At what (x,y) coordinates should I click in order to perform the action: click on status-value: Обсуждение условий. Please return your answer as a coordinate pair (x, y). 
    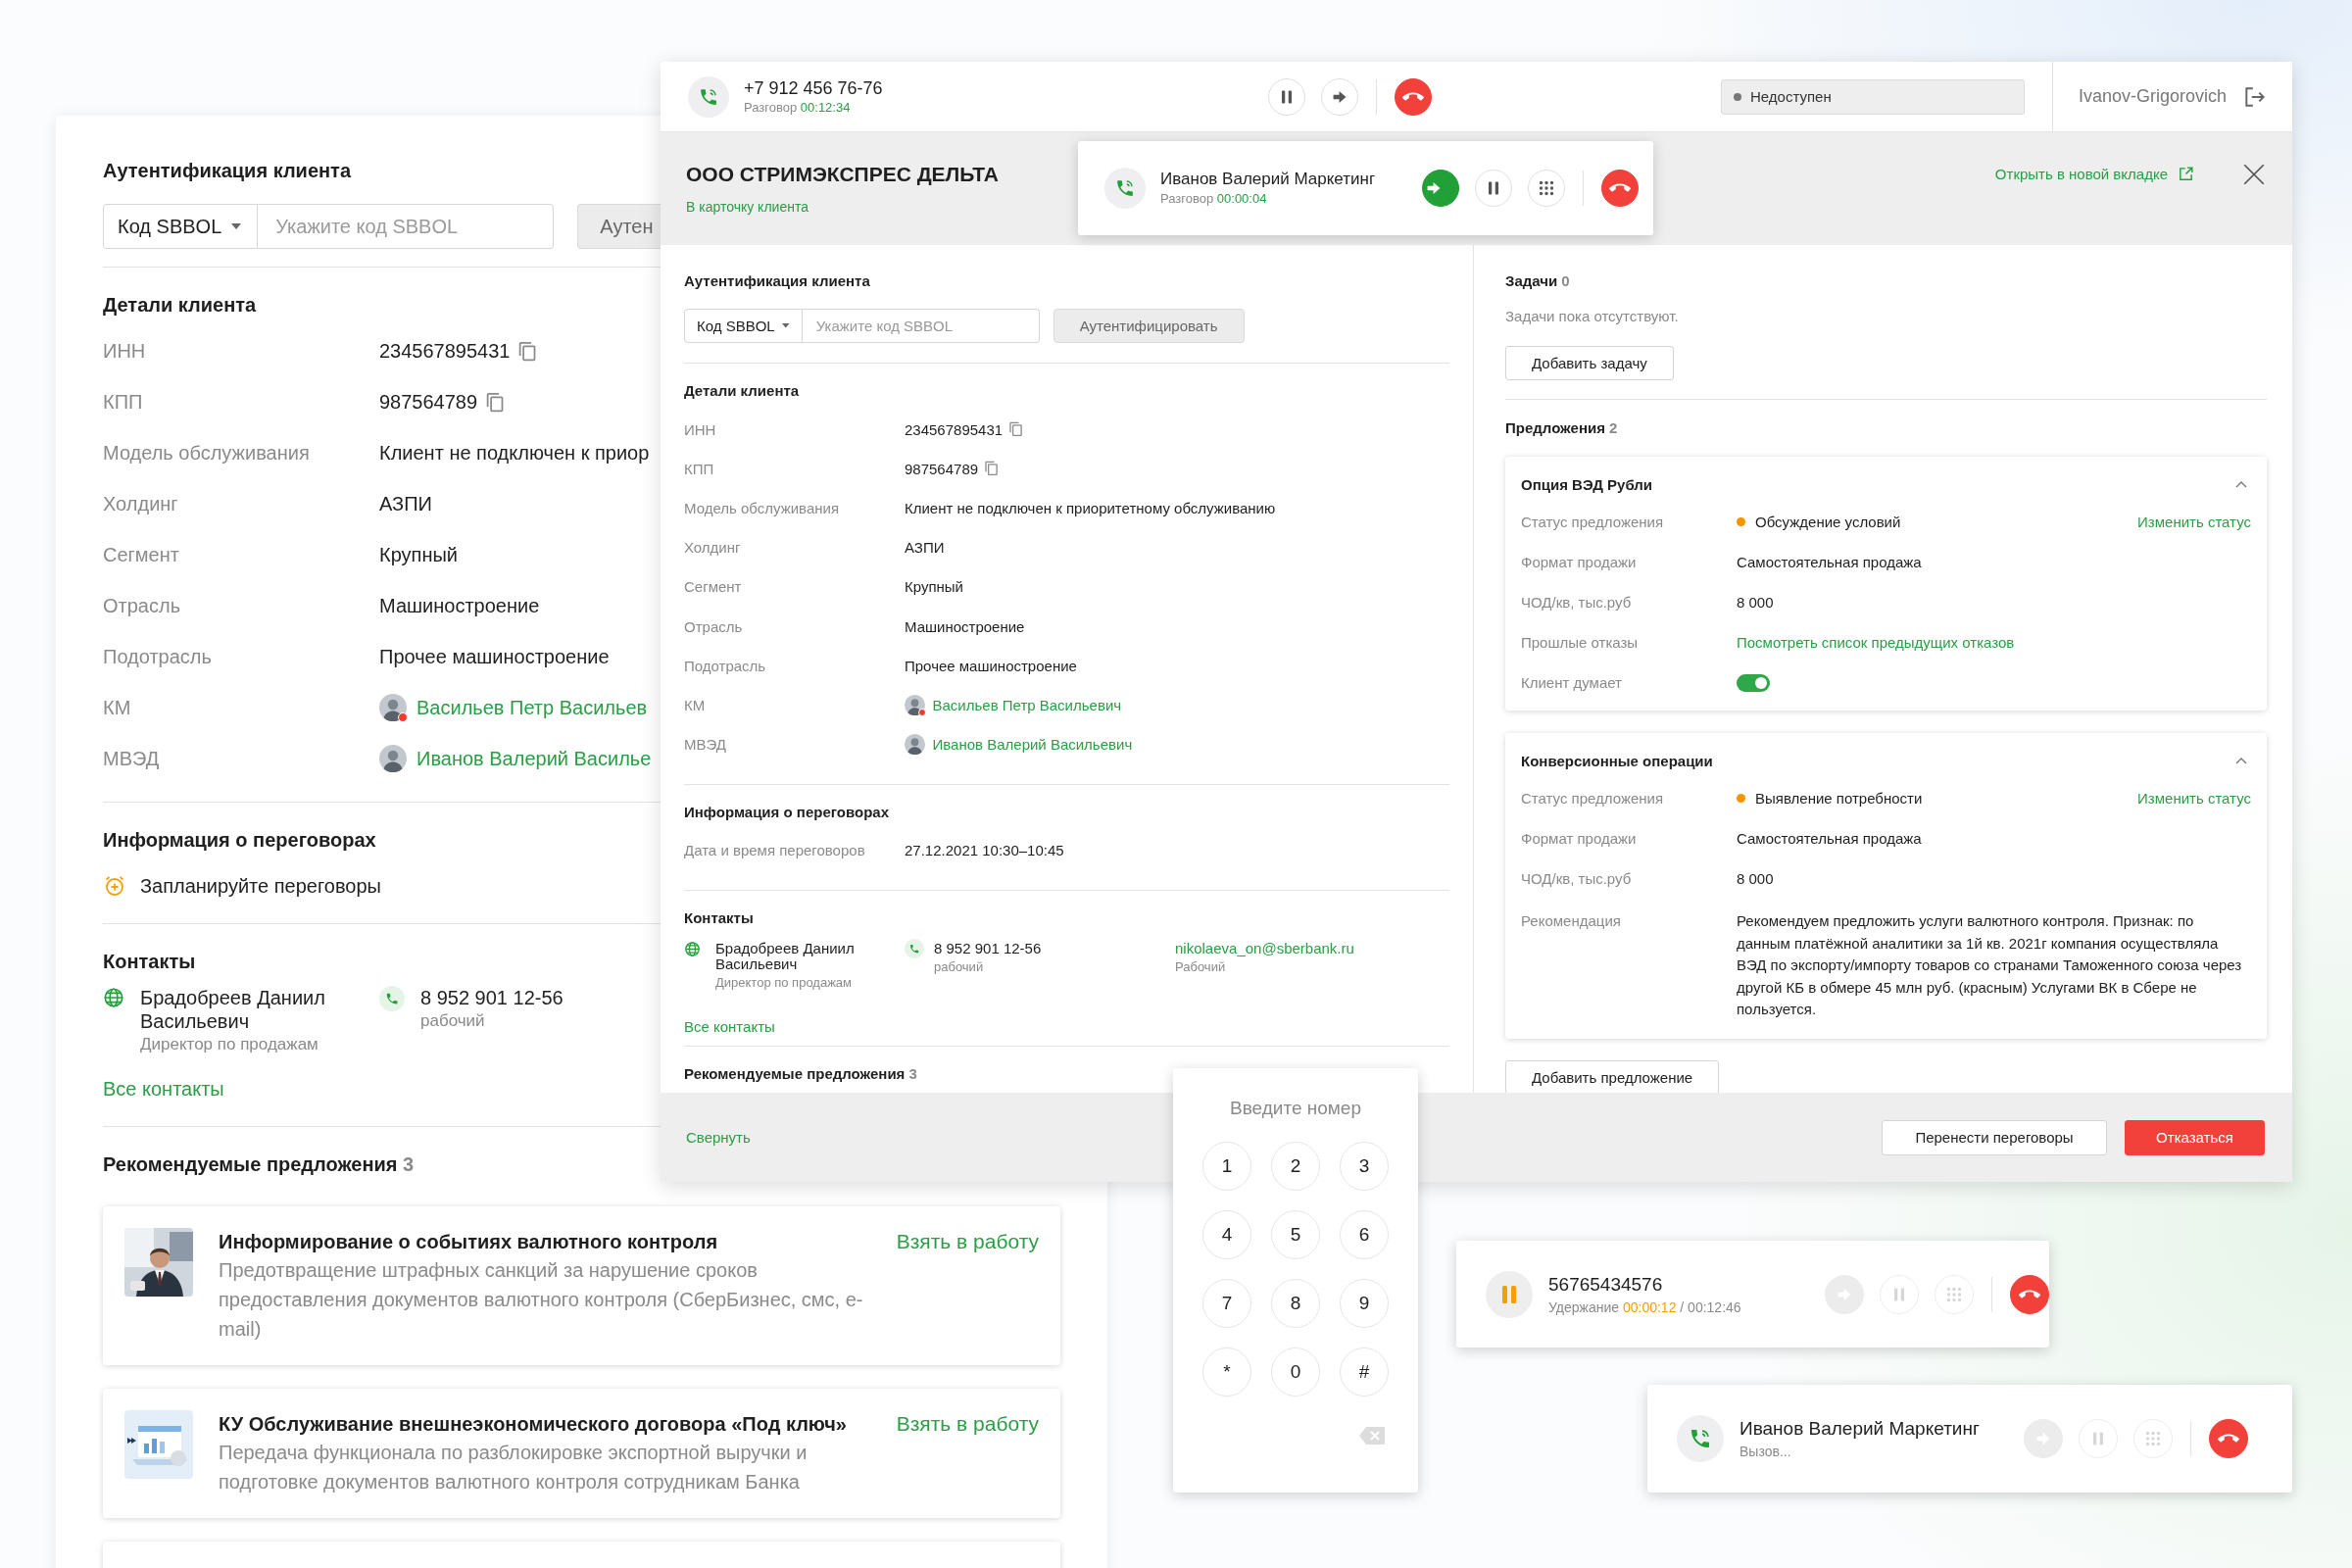
    Looking at the image, I should click on (1828, 522).